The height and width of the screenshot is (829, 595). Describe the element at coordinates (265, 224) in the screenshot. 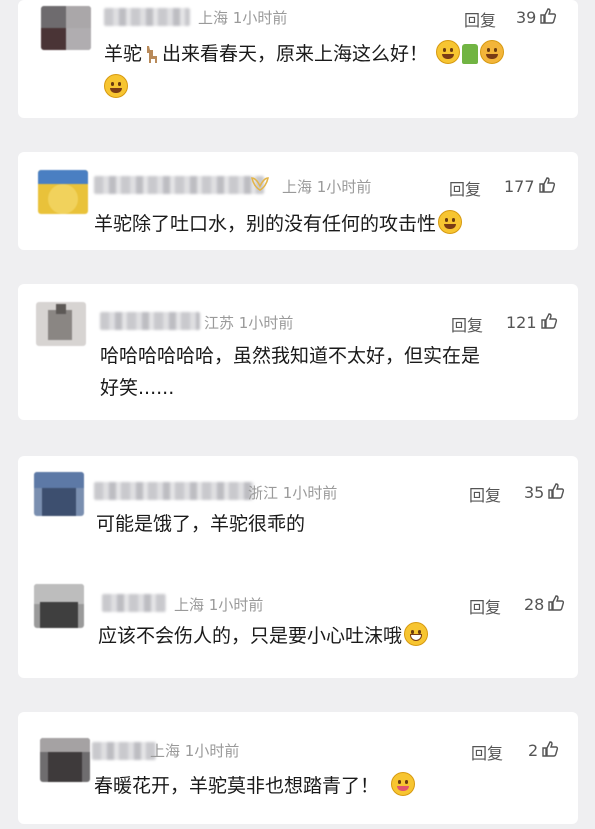

I see `comment-text-part: 羊驼除了吐口水，别的没有任何的攻击性` at that location.